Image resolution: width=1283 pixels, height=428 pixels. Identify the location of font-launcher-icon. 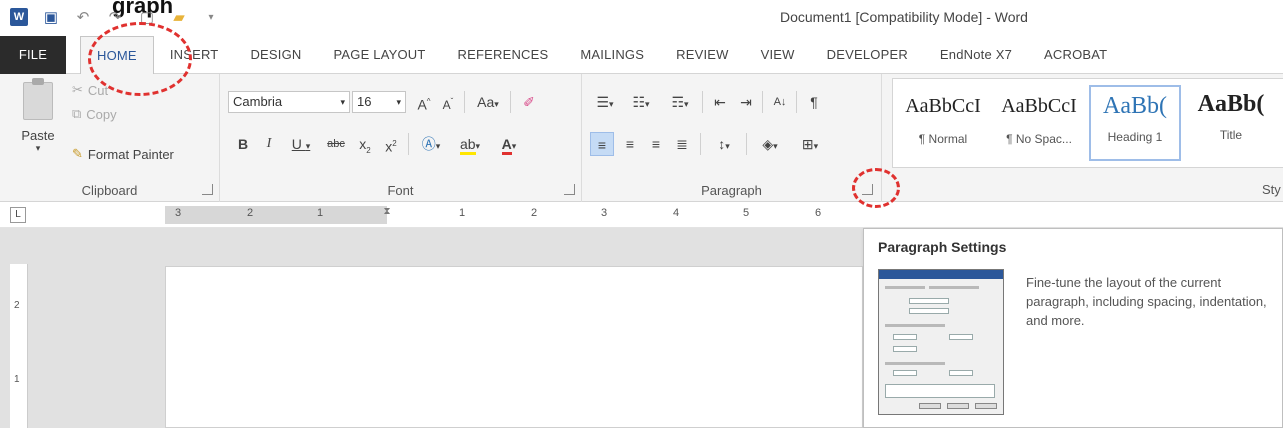
(569, 189).